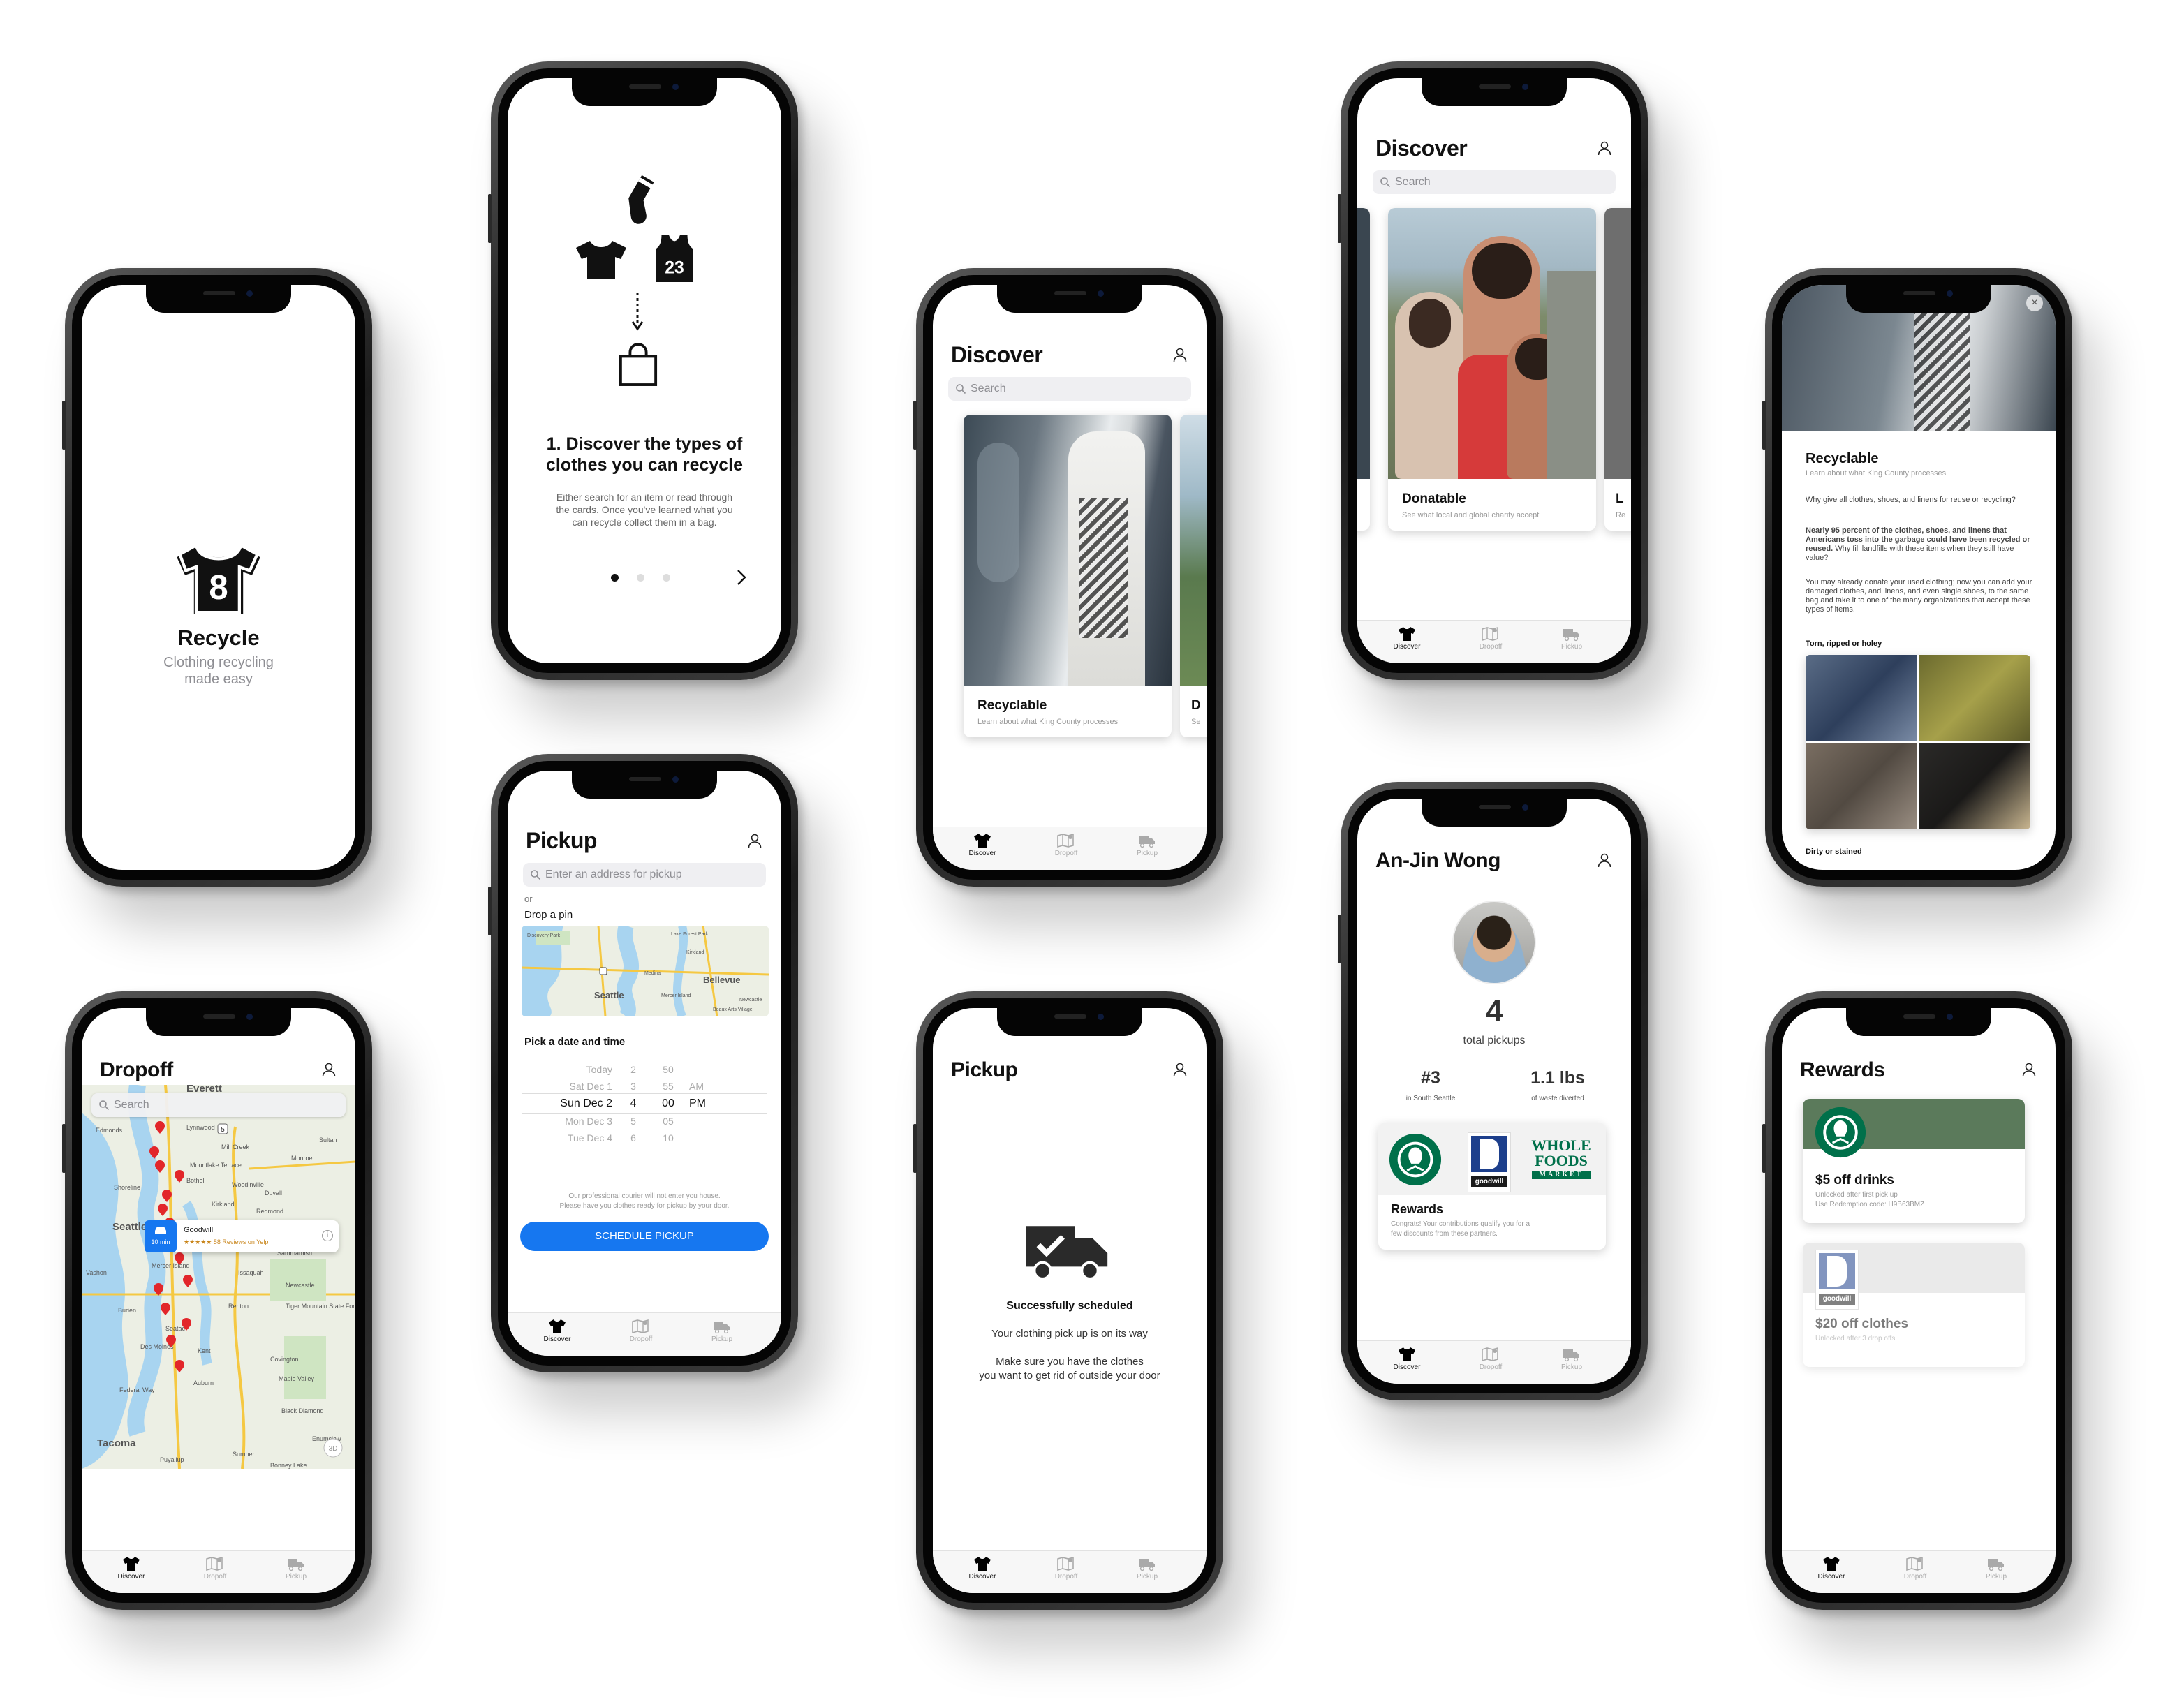 Image resolution: width=2184 pixels, height=1702 pixels. Describe the element at coordinates (2034, 303) in the screenshot. I see `close-icon: ×` at that location.